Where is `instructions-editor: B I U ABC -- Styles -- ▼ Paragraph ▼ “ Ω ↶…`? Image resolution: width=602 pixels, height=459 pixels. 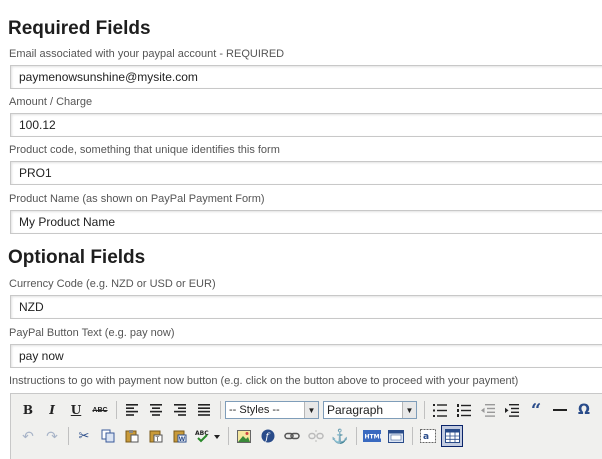 instructions-editor: B I U ABC -- Styles -- ▼ Paragraph ▼ “ Ω ↶… is located at coordinates (306, 426).